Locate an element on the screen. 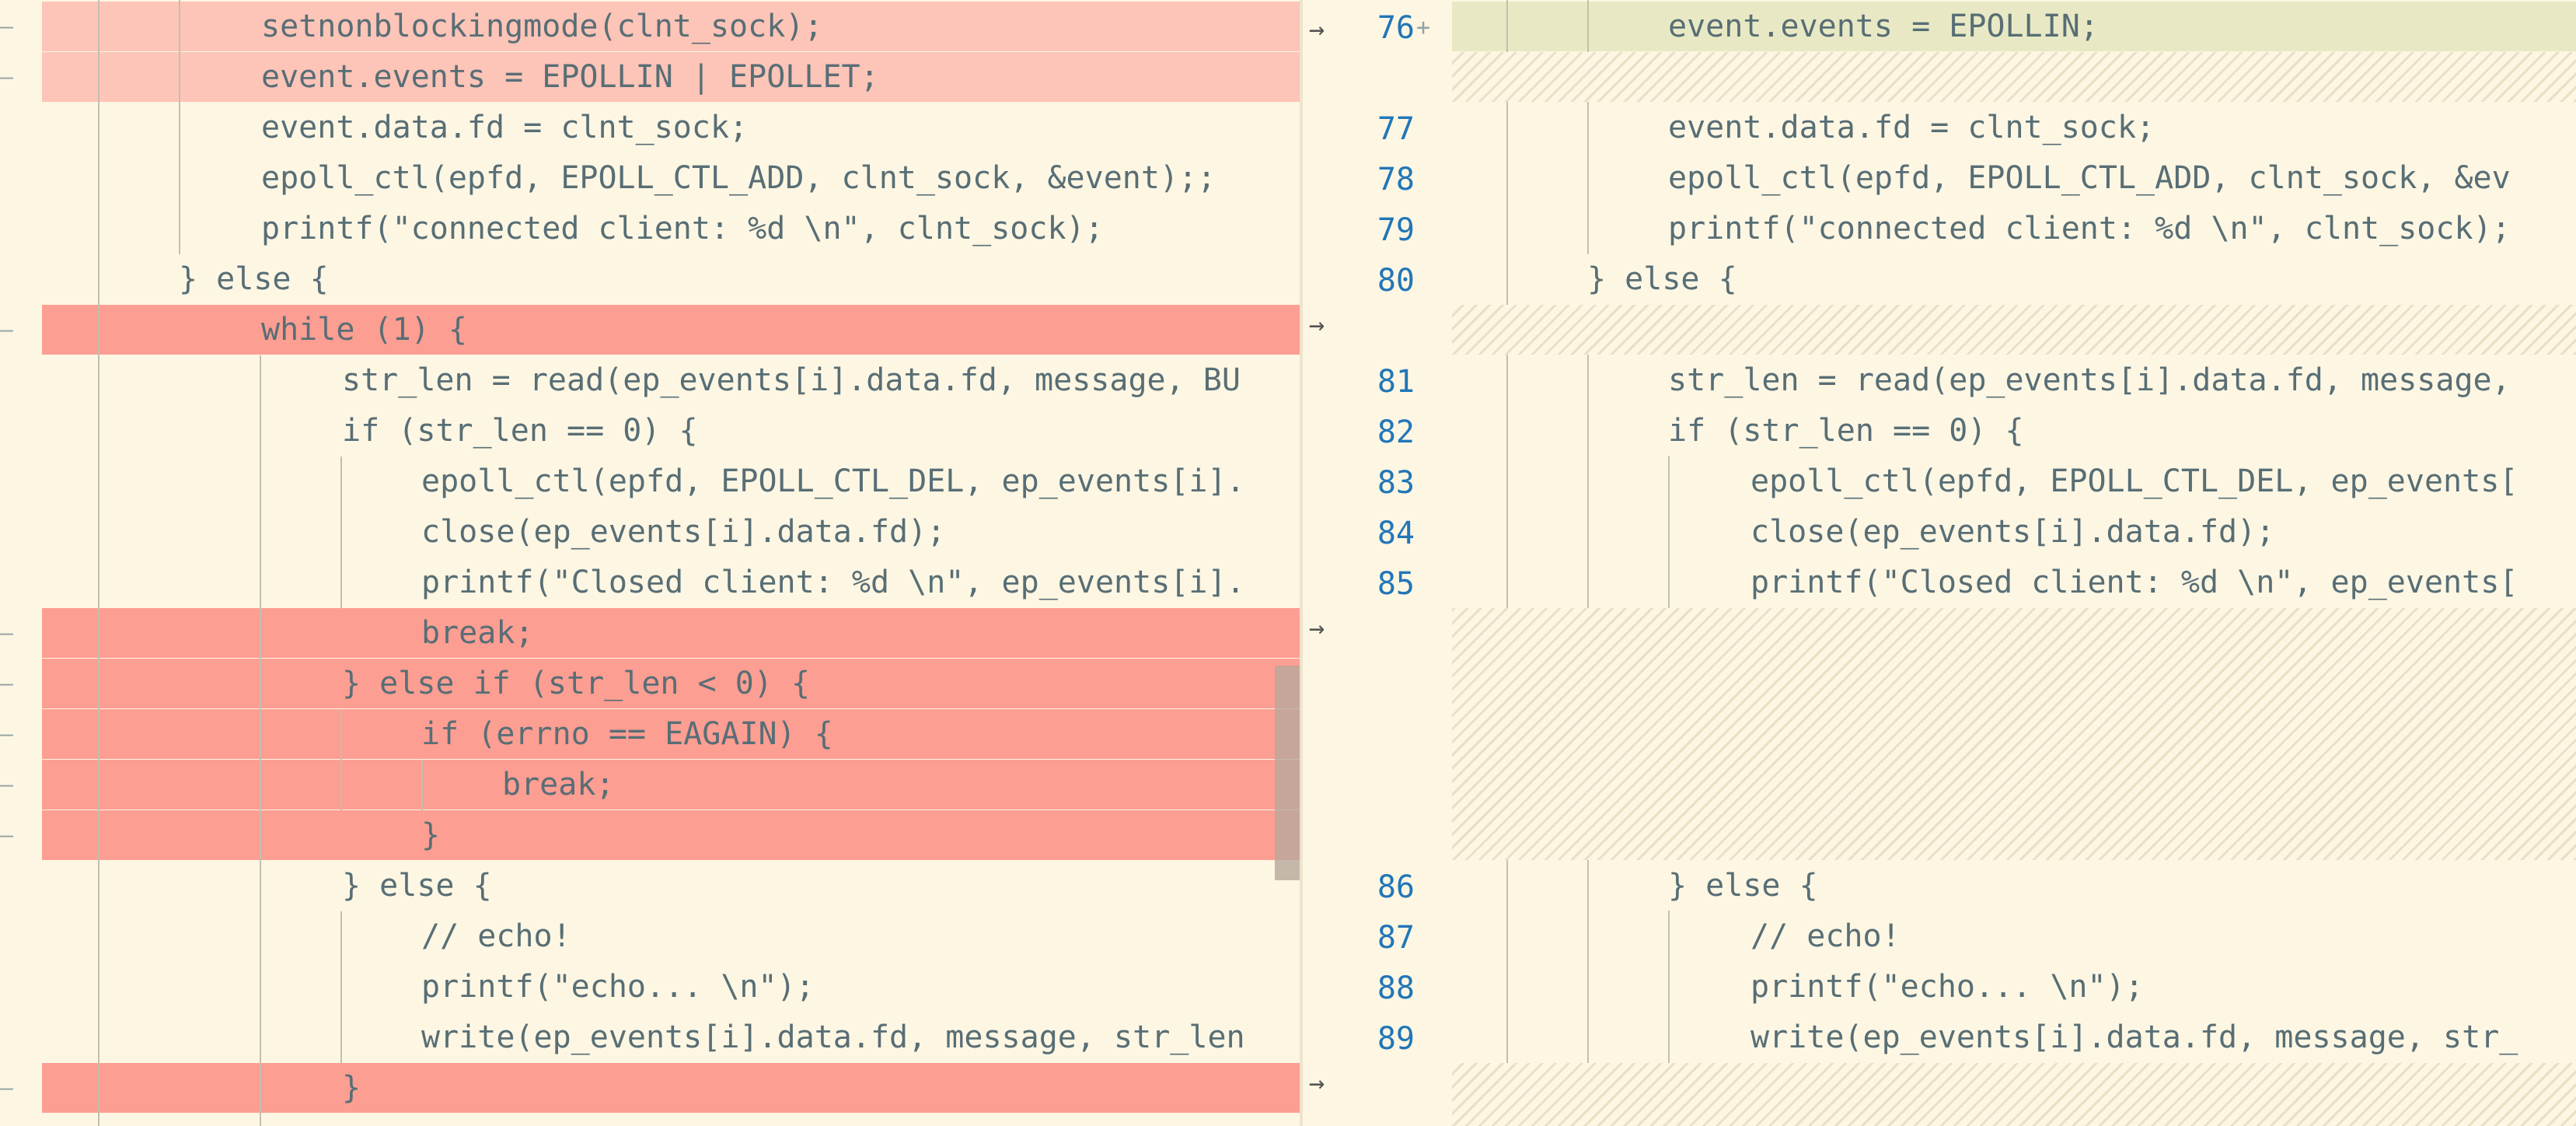 The height and width of the screenshot is (1126, 2576). right-line-added: event.events = EPOLLIN; is located at coordinates (2014, 26).